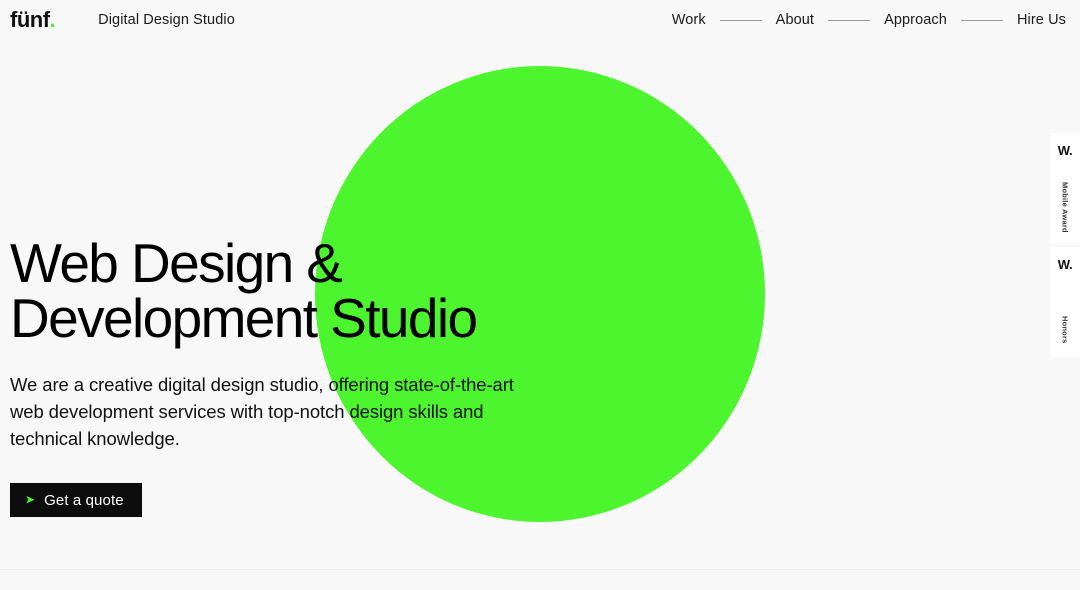  What do you see at coordinates (30, 19) in the screenshot?
I see `brand-logo-text: fünf` at bounding box center [30, 19].